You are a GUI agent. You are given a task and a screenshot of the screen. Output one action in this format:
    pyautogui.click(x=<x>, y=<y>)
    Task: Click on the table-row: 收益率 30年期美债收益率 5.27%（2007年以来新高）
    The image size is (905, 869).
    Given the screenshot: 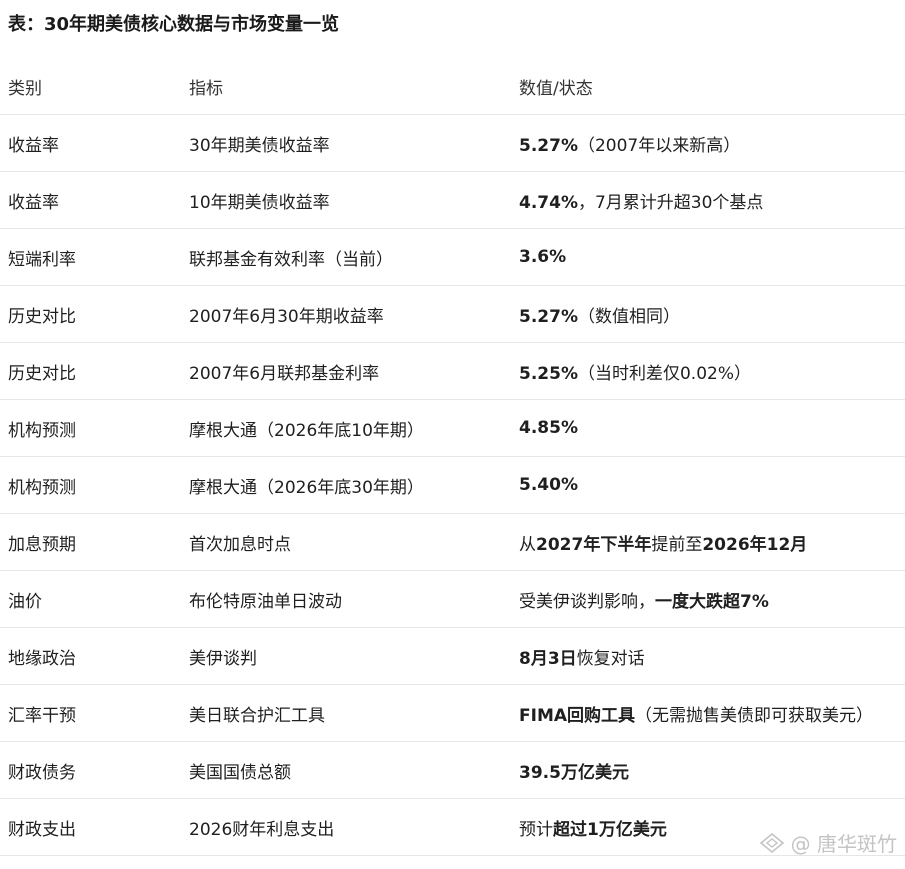 What is the action you would take?
    pyautogui.click(x=452, y=143)
    